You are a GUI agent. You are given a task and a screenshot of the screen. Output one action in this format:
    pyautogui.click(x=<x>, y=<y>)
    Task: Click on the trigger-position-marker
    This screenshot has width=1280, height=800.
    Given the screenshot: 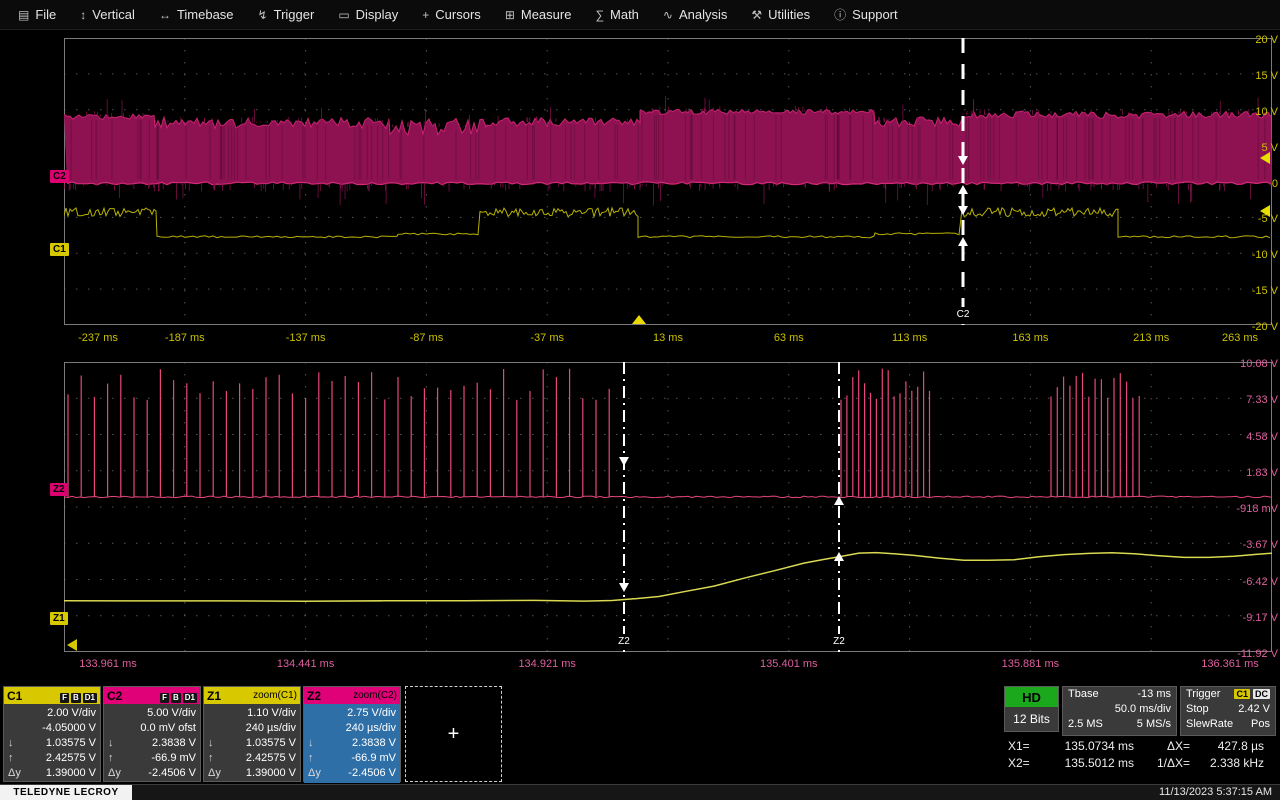 What is the action you would take?
    pyautogui.click(x=639, y=319)
    